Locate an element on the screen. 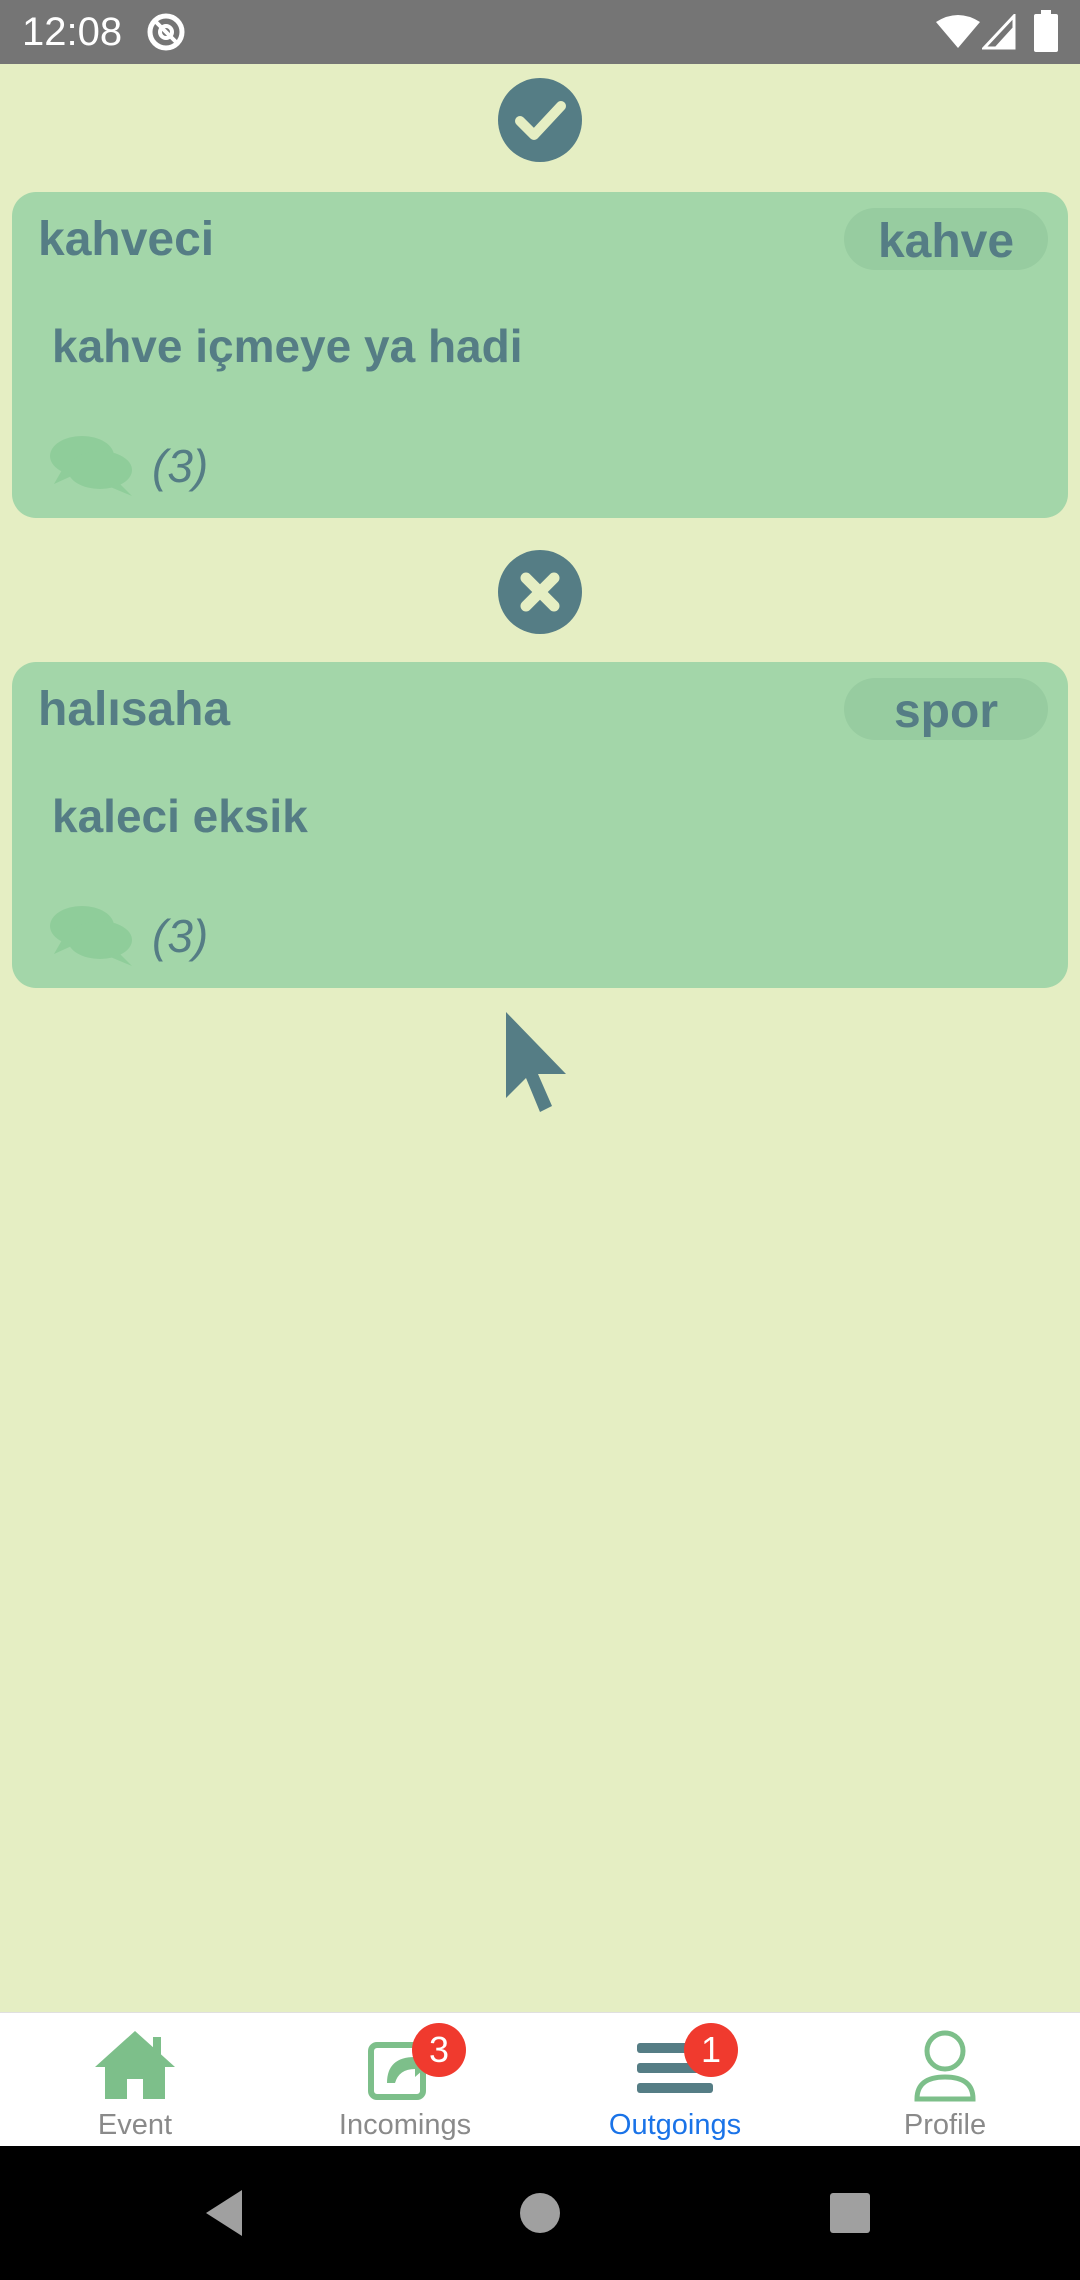 This screenshot has width=1080, height=2280. nav-item-outgoings: 1 Outgoings is located at coordinates (675, 2080).